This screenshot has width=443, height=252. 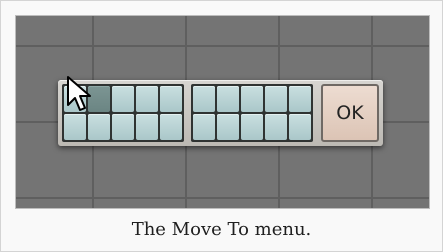 What do you see at coordinates (350, 113) in the screenshot?
I see `ok-button: OK` at bounding box center [350, 113].